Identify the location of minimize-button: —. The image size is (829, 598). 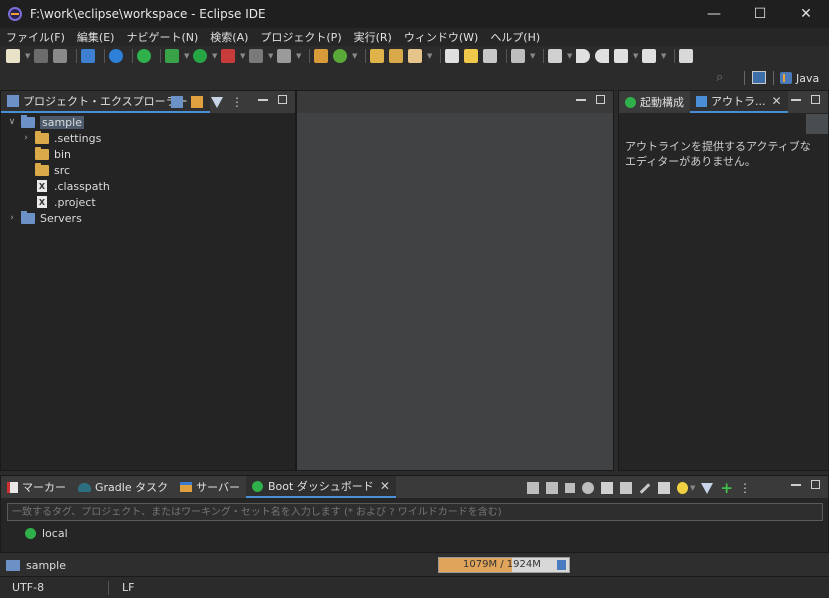
(714, 14).